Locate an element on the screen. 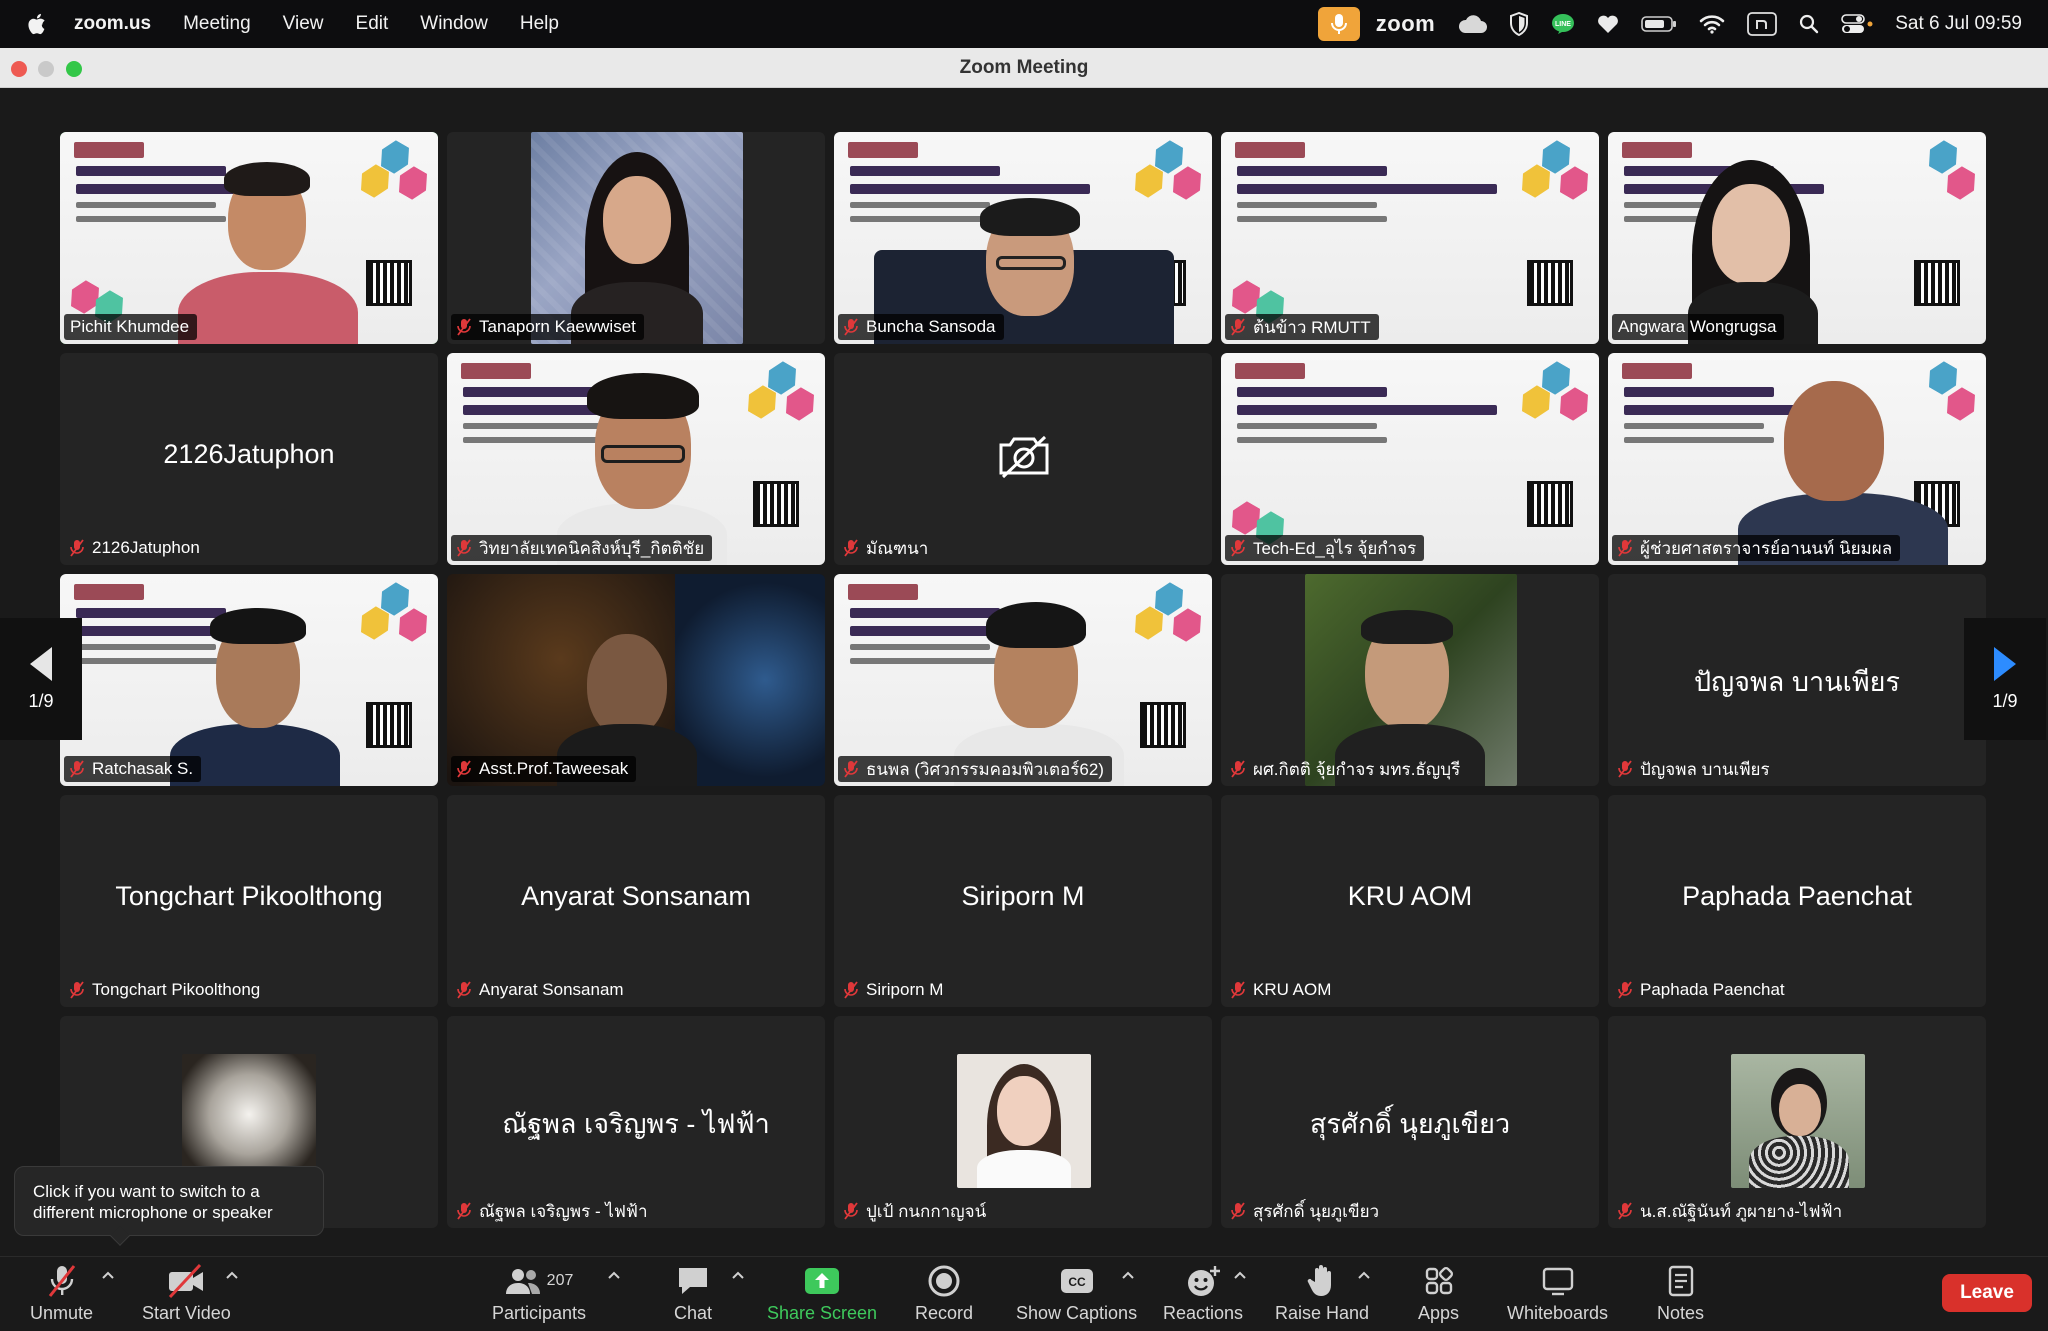 The image size is (2048, 1331). record-button: Record is located at coordinates (944, 1293).